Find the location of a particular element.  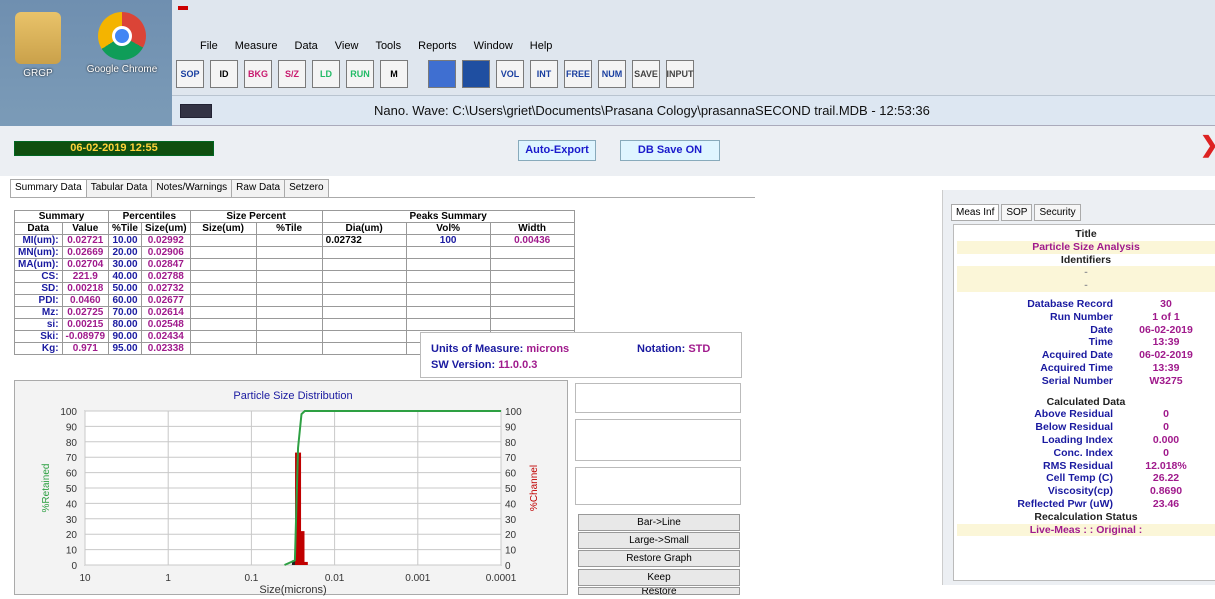

save-button: SAVE is located at coordinates (646, 74).